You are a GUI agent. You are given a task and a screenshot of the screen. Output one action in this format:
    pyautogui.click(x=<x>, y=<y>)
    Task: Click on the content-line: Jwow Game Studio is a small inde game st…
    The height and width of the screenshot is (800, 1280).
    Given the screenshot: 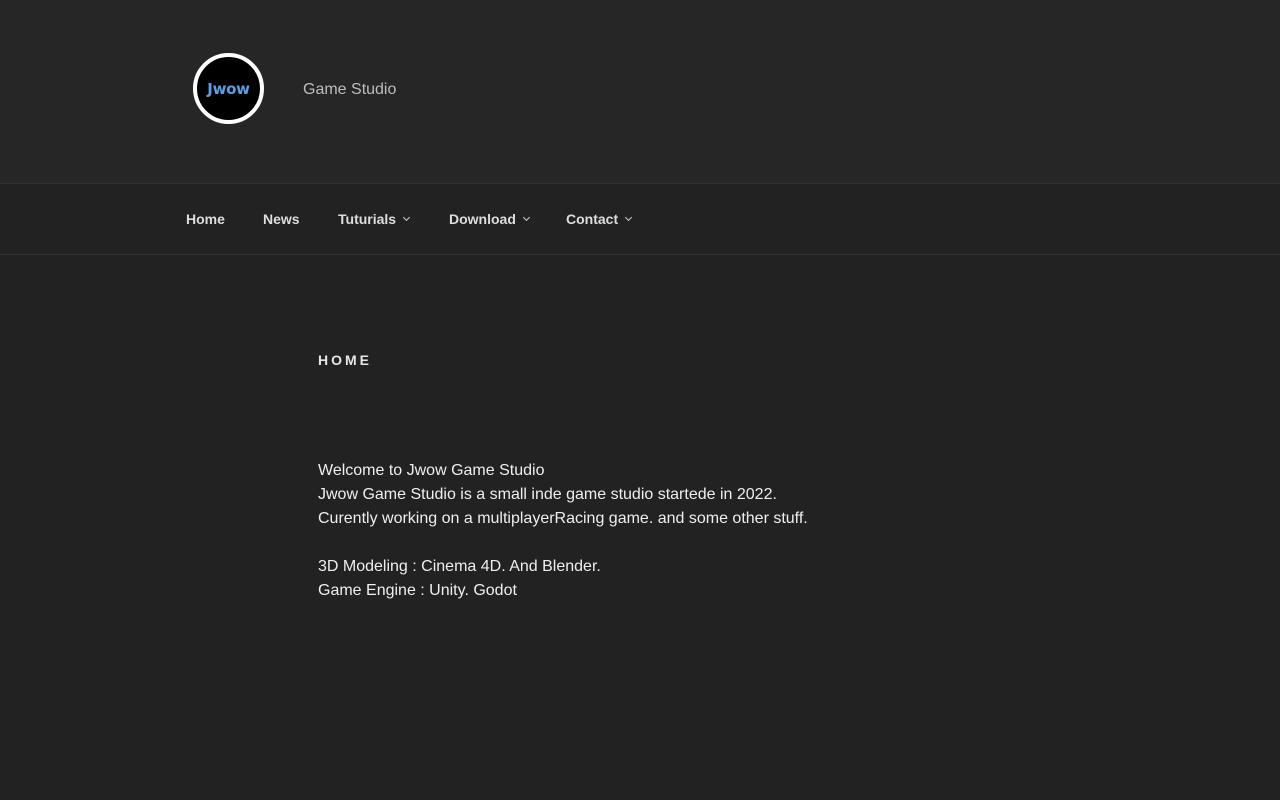 What is the action you would take?
    pyautogui.click(x=547, y=494)
    